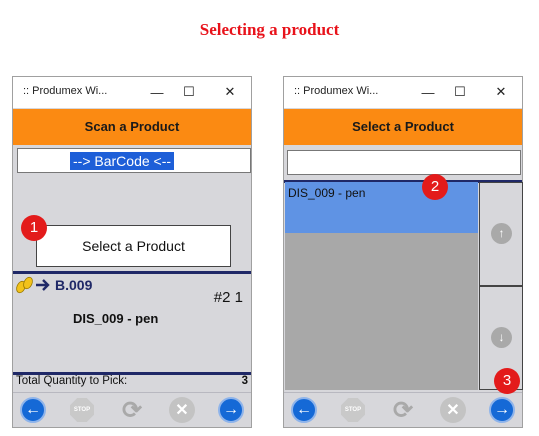 The height and width of the screenshot is (436, 539). I want to click on product-label: DIS_009 - pen, so click(116, 318).